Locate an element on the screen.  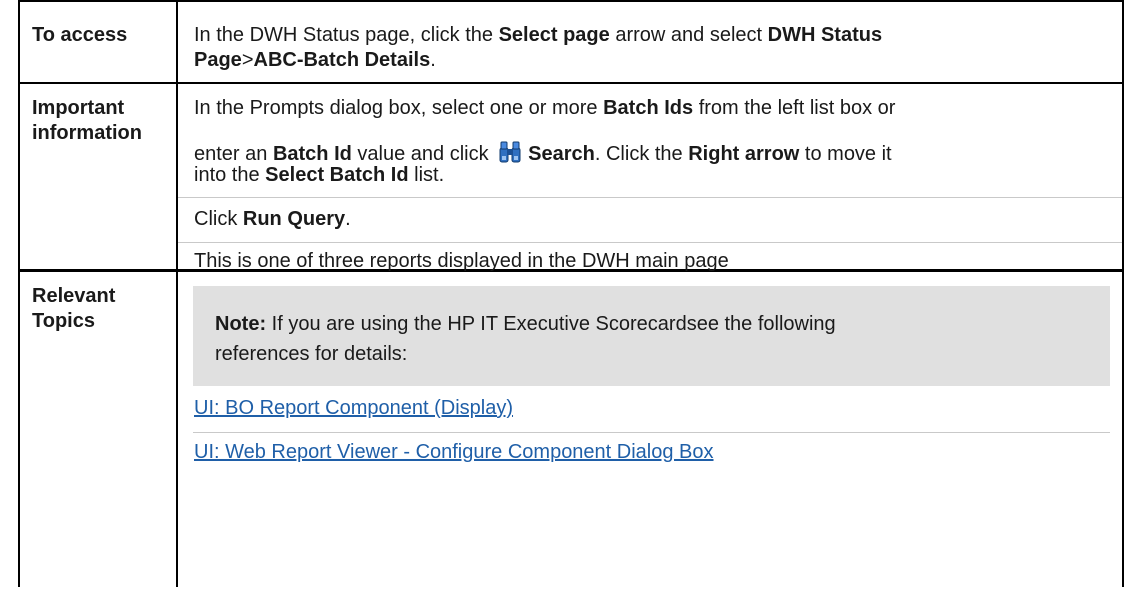
page-term: Page is located at coordinates (218, 60).